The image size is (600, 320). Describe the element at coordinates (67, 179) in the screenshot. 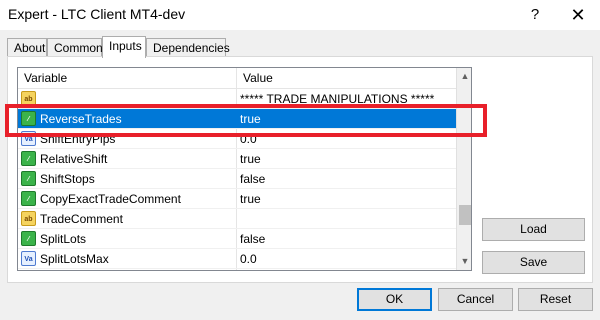

I see `variable-name: ShiftStops` at that location.